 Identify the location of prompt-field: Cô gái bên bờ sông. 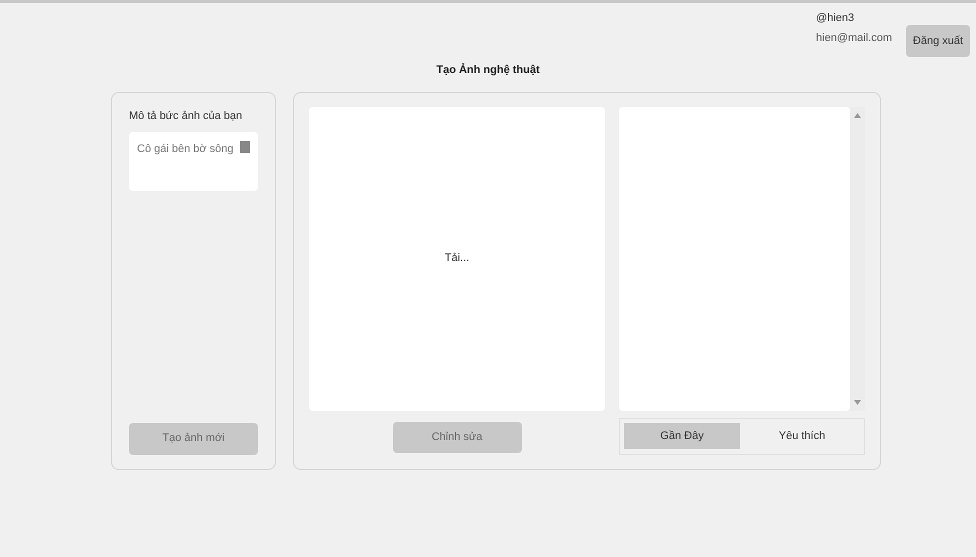
(193, 161).